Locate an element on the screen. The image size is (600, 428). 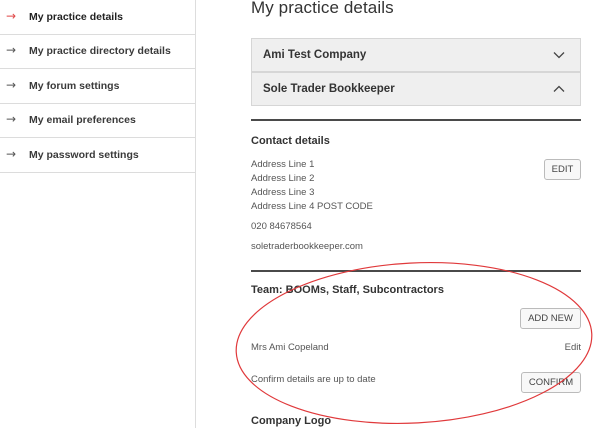
website: soletraderbookkeeper.com is located at coordinates (307, 246).